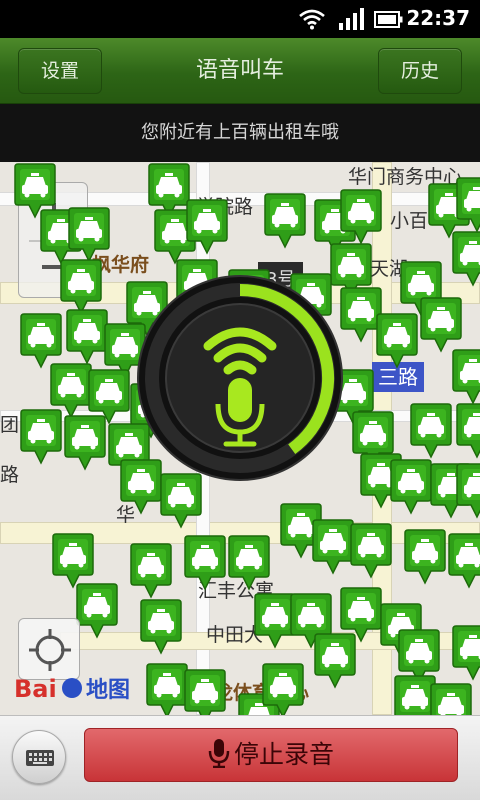 The image size is (480, 800). What do you see at coordinates (108, 690) in the screenshot?
I see `svg-text: 地图` at bounding box center [108, 690].